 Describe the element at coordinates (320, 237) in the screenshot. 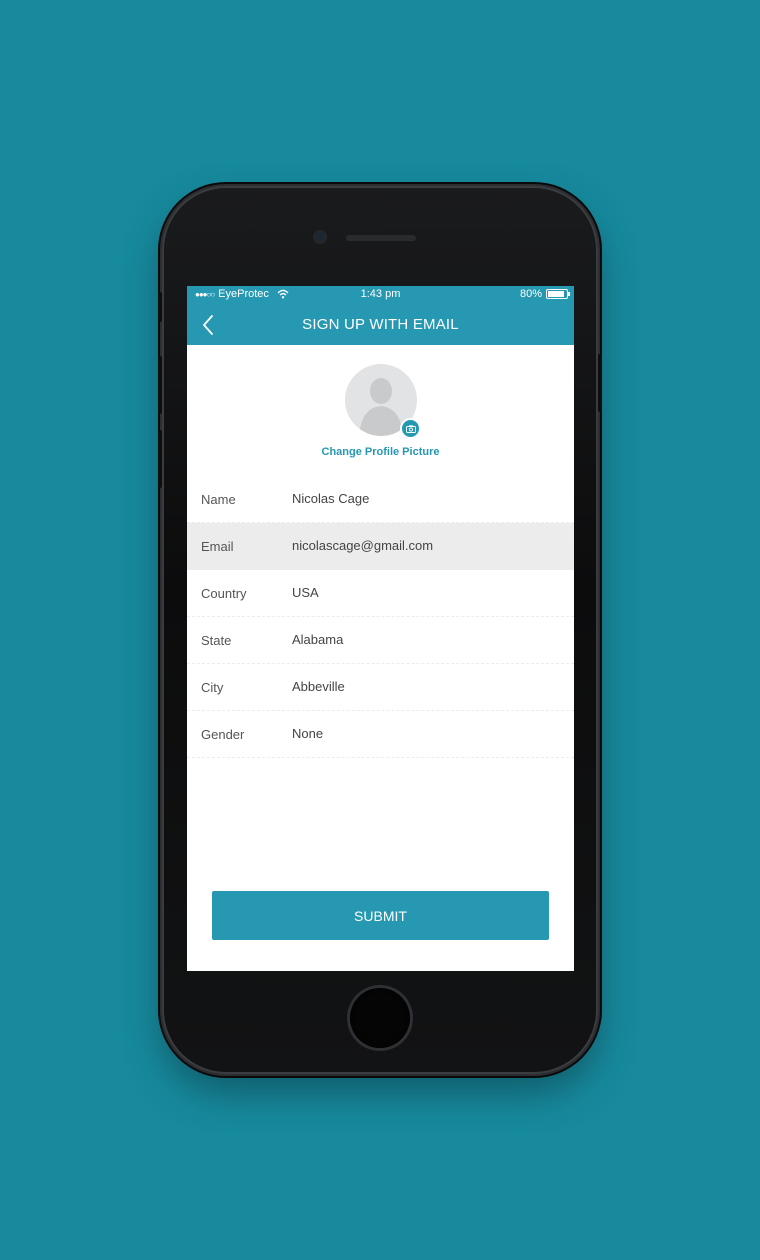

I see `front-camera` at that location.